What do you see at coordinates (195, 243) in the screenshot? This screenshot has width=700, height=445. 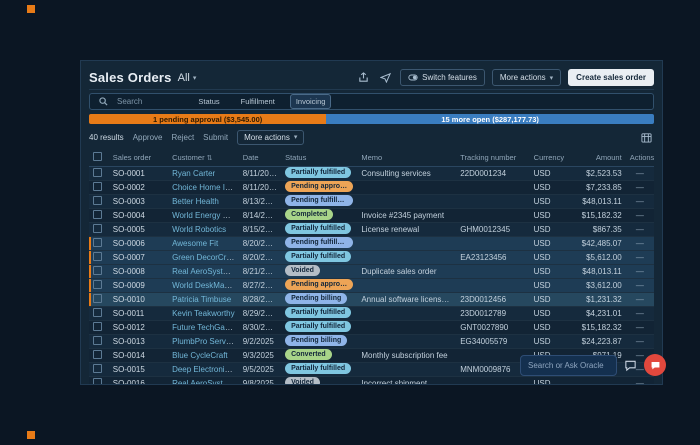 I see `cell-customer: Awesome Fit` at bounding box center [195, 243].